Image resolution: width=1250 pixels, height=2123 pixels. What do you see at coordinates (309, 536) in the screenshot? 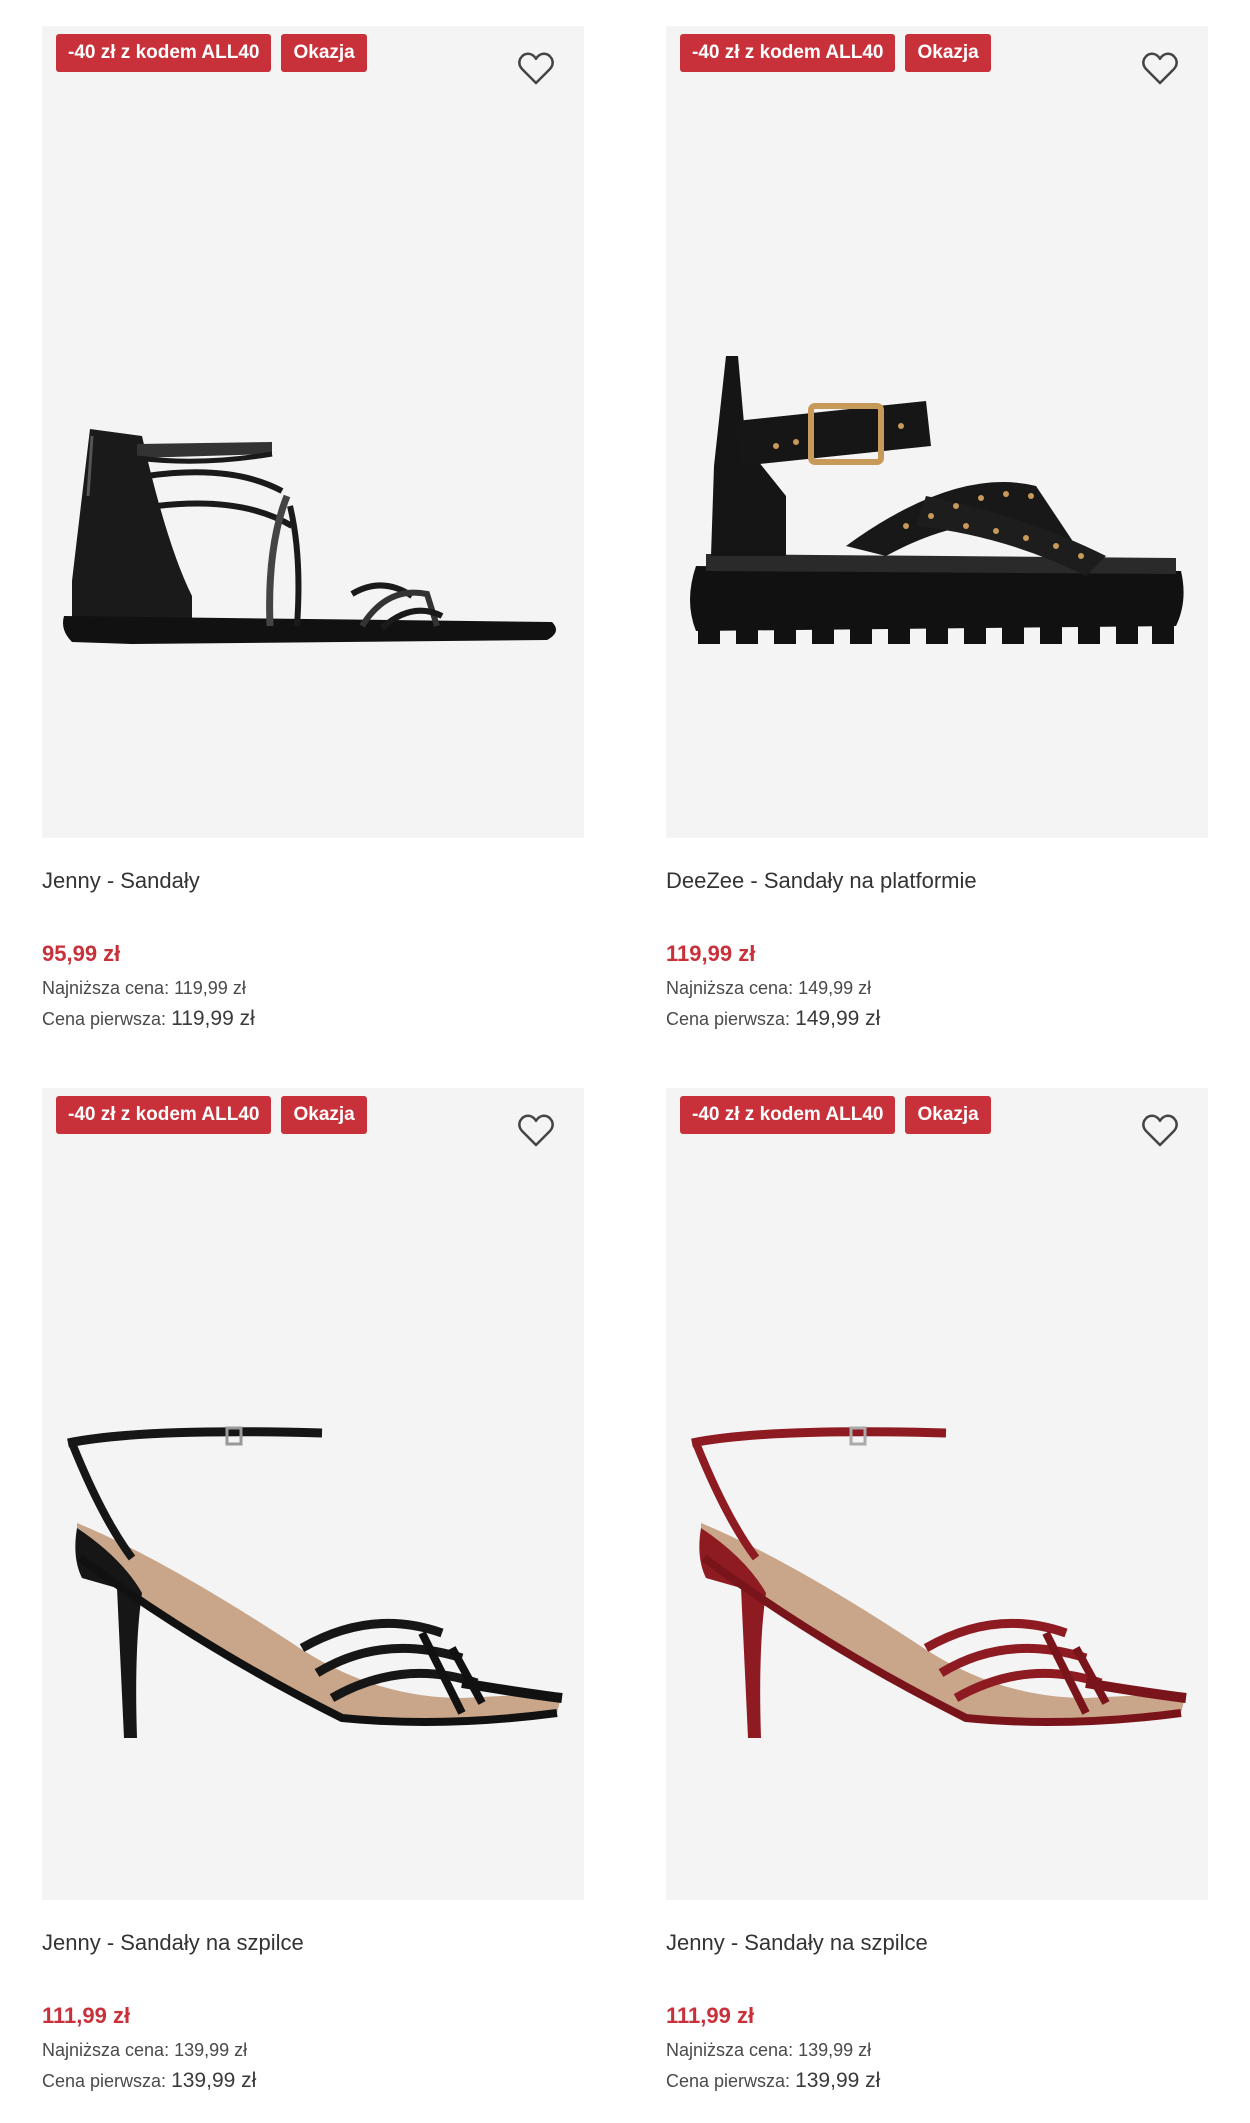
I see `product-photo-flat-sandal` at bounding box center [309, 536].